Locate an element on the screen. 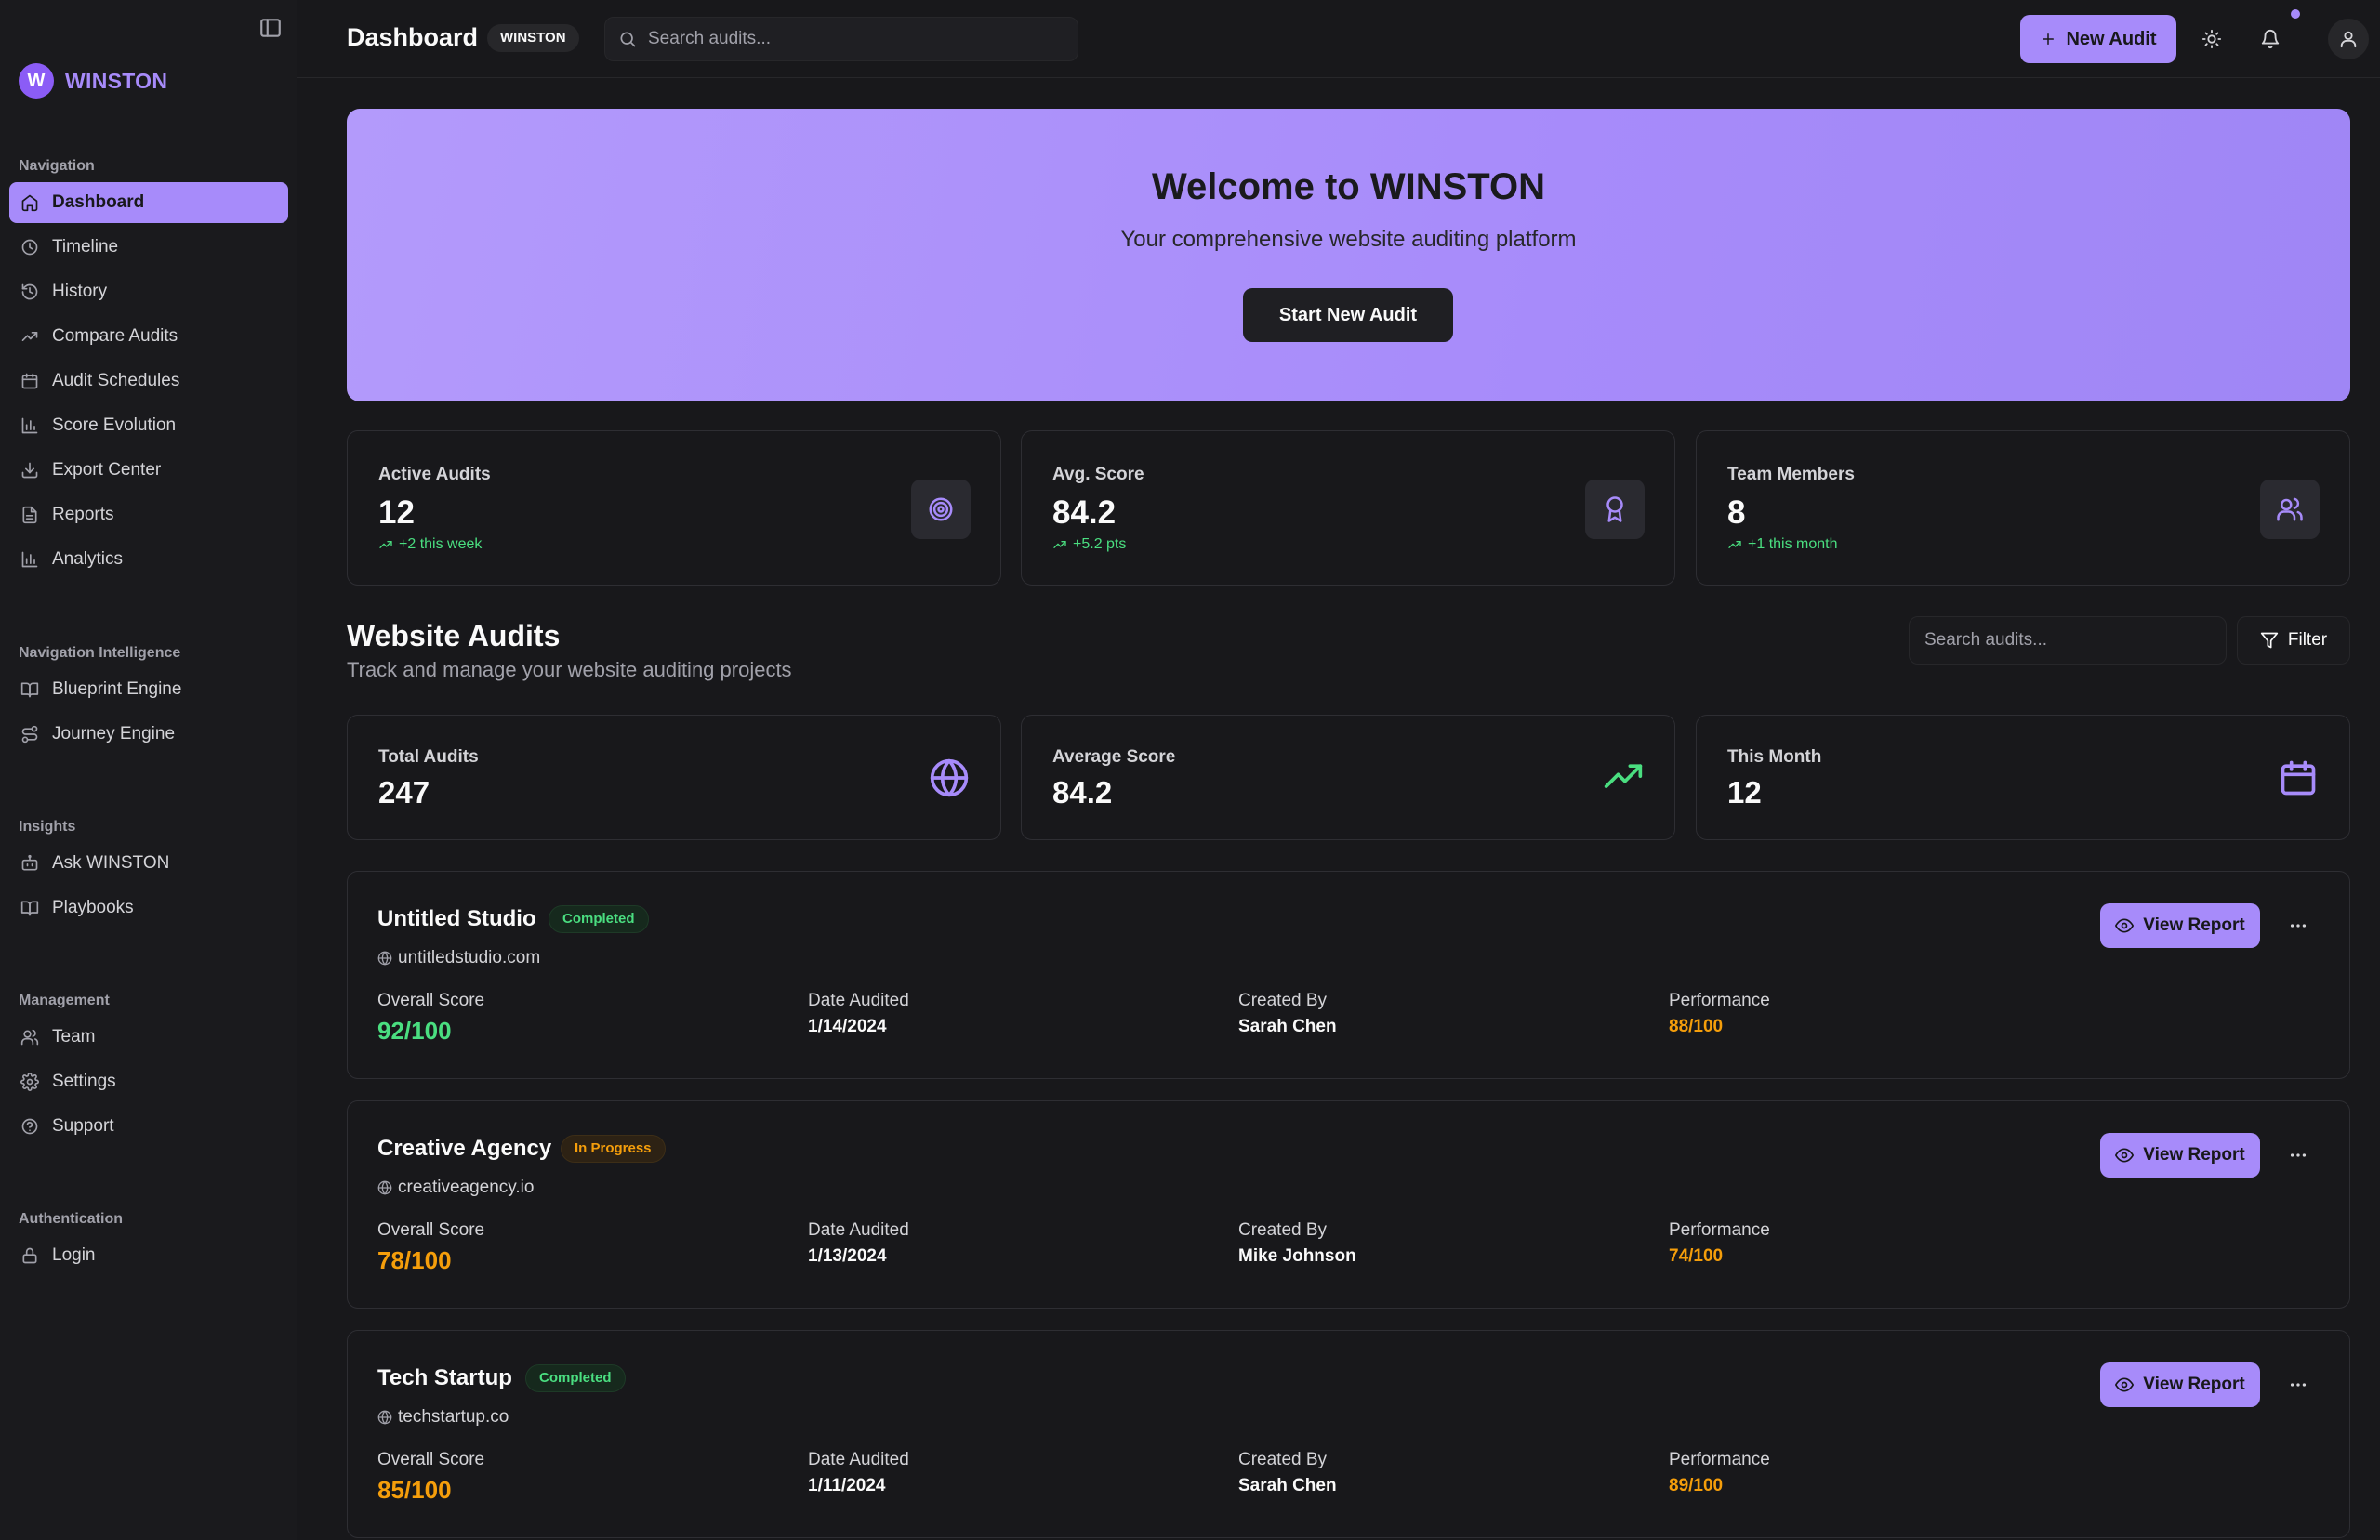 The height and width of the screenshot is (1540, 2380). eye-icon is located at coordinates (2125, 1384).